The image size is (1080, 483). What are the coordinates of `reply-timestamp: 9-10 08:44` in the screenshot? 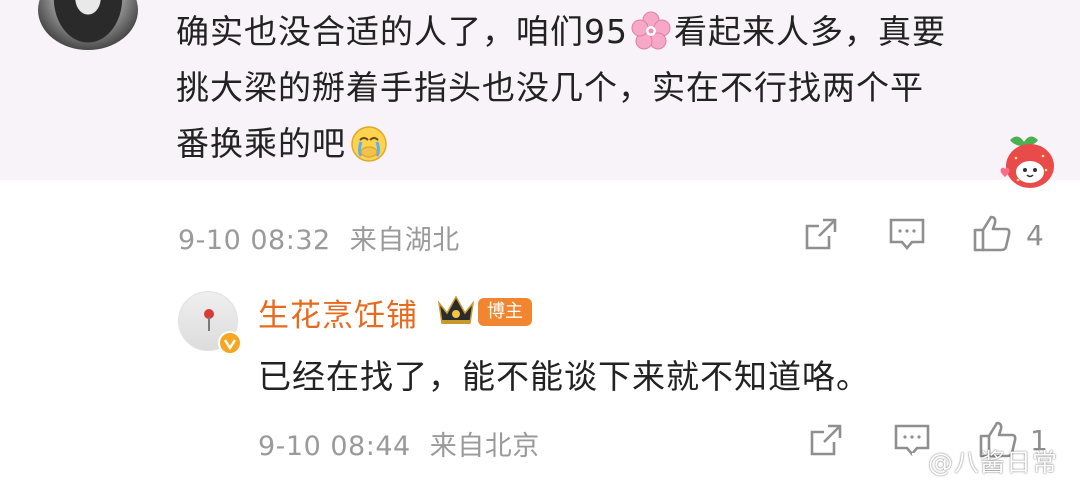 It's located at (334, 446).